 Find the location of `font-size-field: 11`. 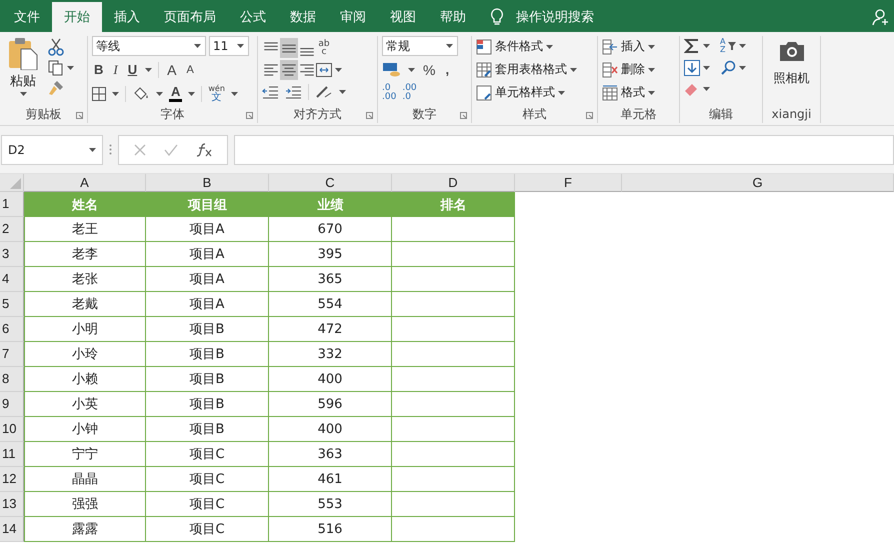

font-size-field: 11 is located at coordinates (229, 46).